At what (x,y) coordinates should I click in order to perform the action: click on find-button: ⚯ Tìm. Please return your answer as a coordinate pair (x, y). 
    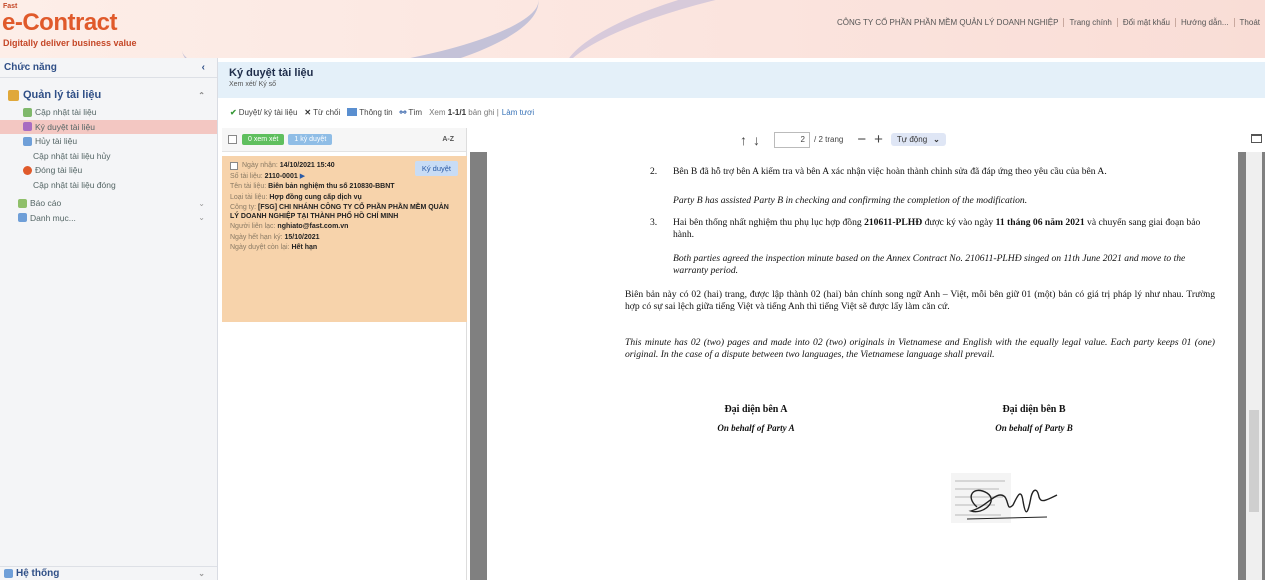
    Looking at the image, I should click on (411, 112).